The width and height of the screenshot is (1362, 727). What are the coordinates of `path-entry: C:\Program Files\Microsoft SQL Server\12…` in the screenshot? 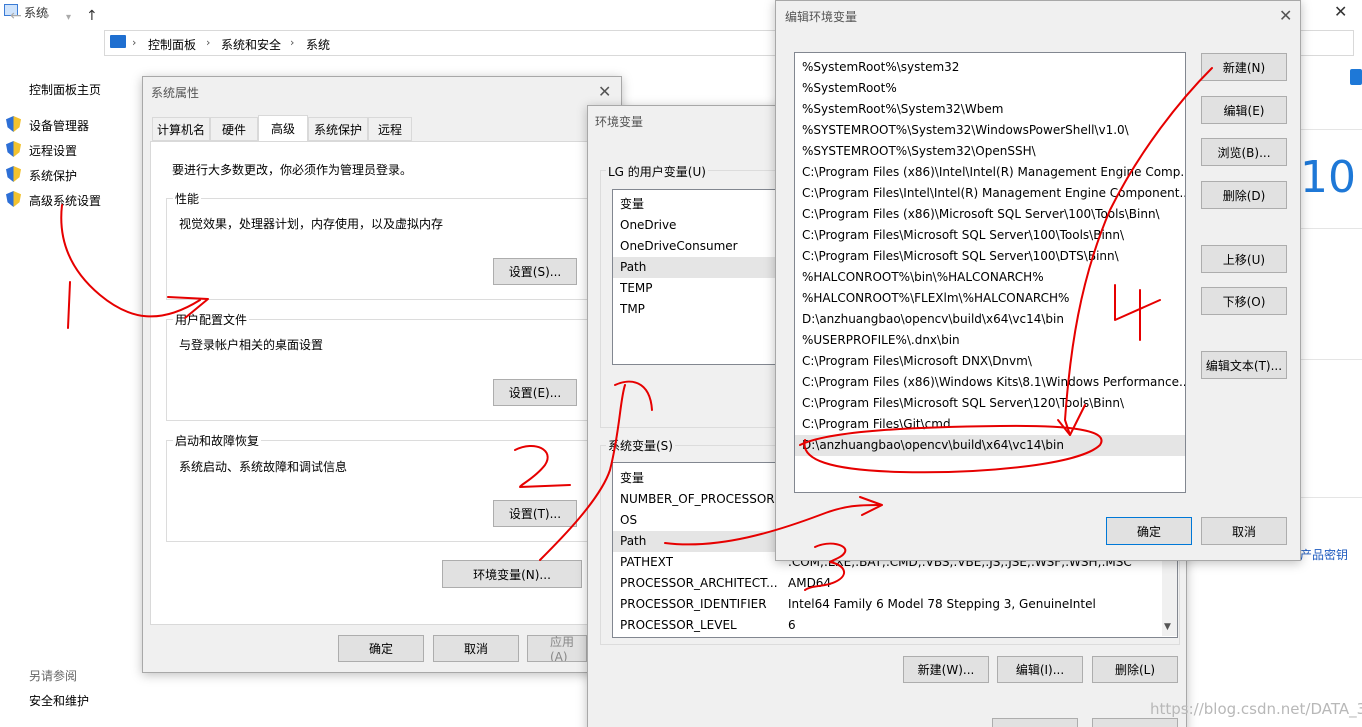 It's located at (990, 403).